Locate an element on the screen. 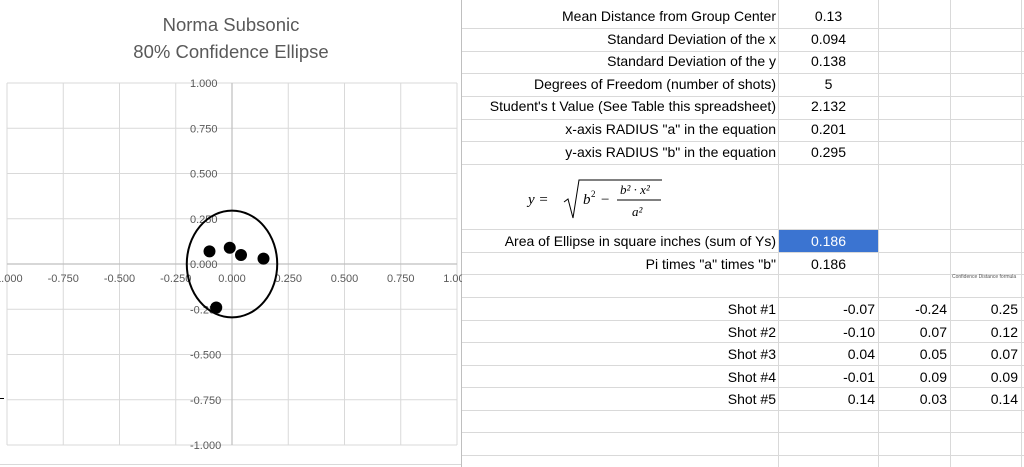 This screenshot has height=467, width=1024. x-tick-label: 0.750 is located at coordinates (401, 279).